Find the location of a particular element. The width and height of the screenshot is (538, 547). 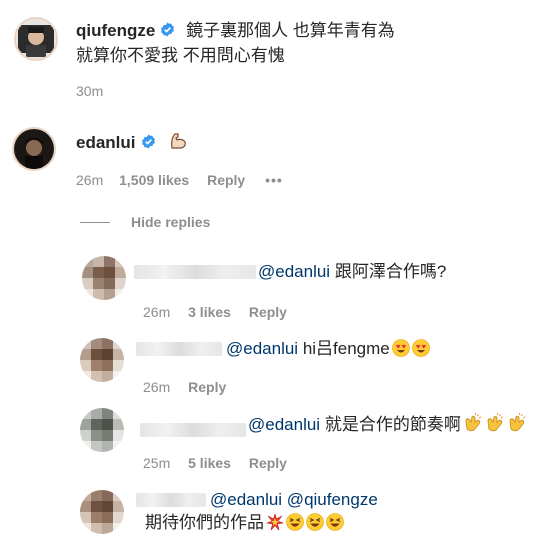

reply-4-mentions: @edanlui @qiufengze is located at coordinates (294, 500).